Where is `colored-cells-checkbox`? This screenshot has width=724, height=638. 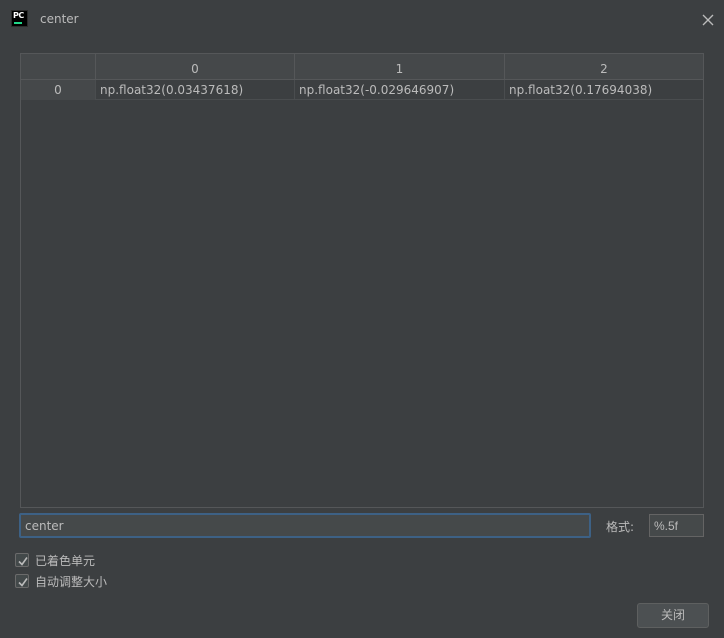
colored-cells-checkbox is located at coordinates (22, 560).